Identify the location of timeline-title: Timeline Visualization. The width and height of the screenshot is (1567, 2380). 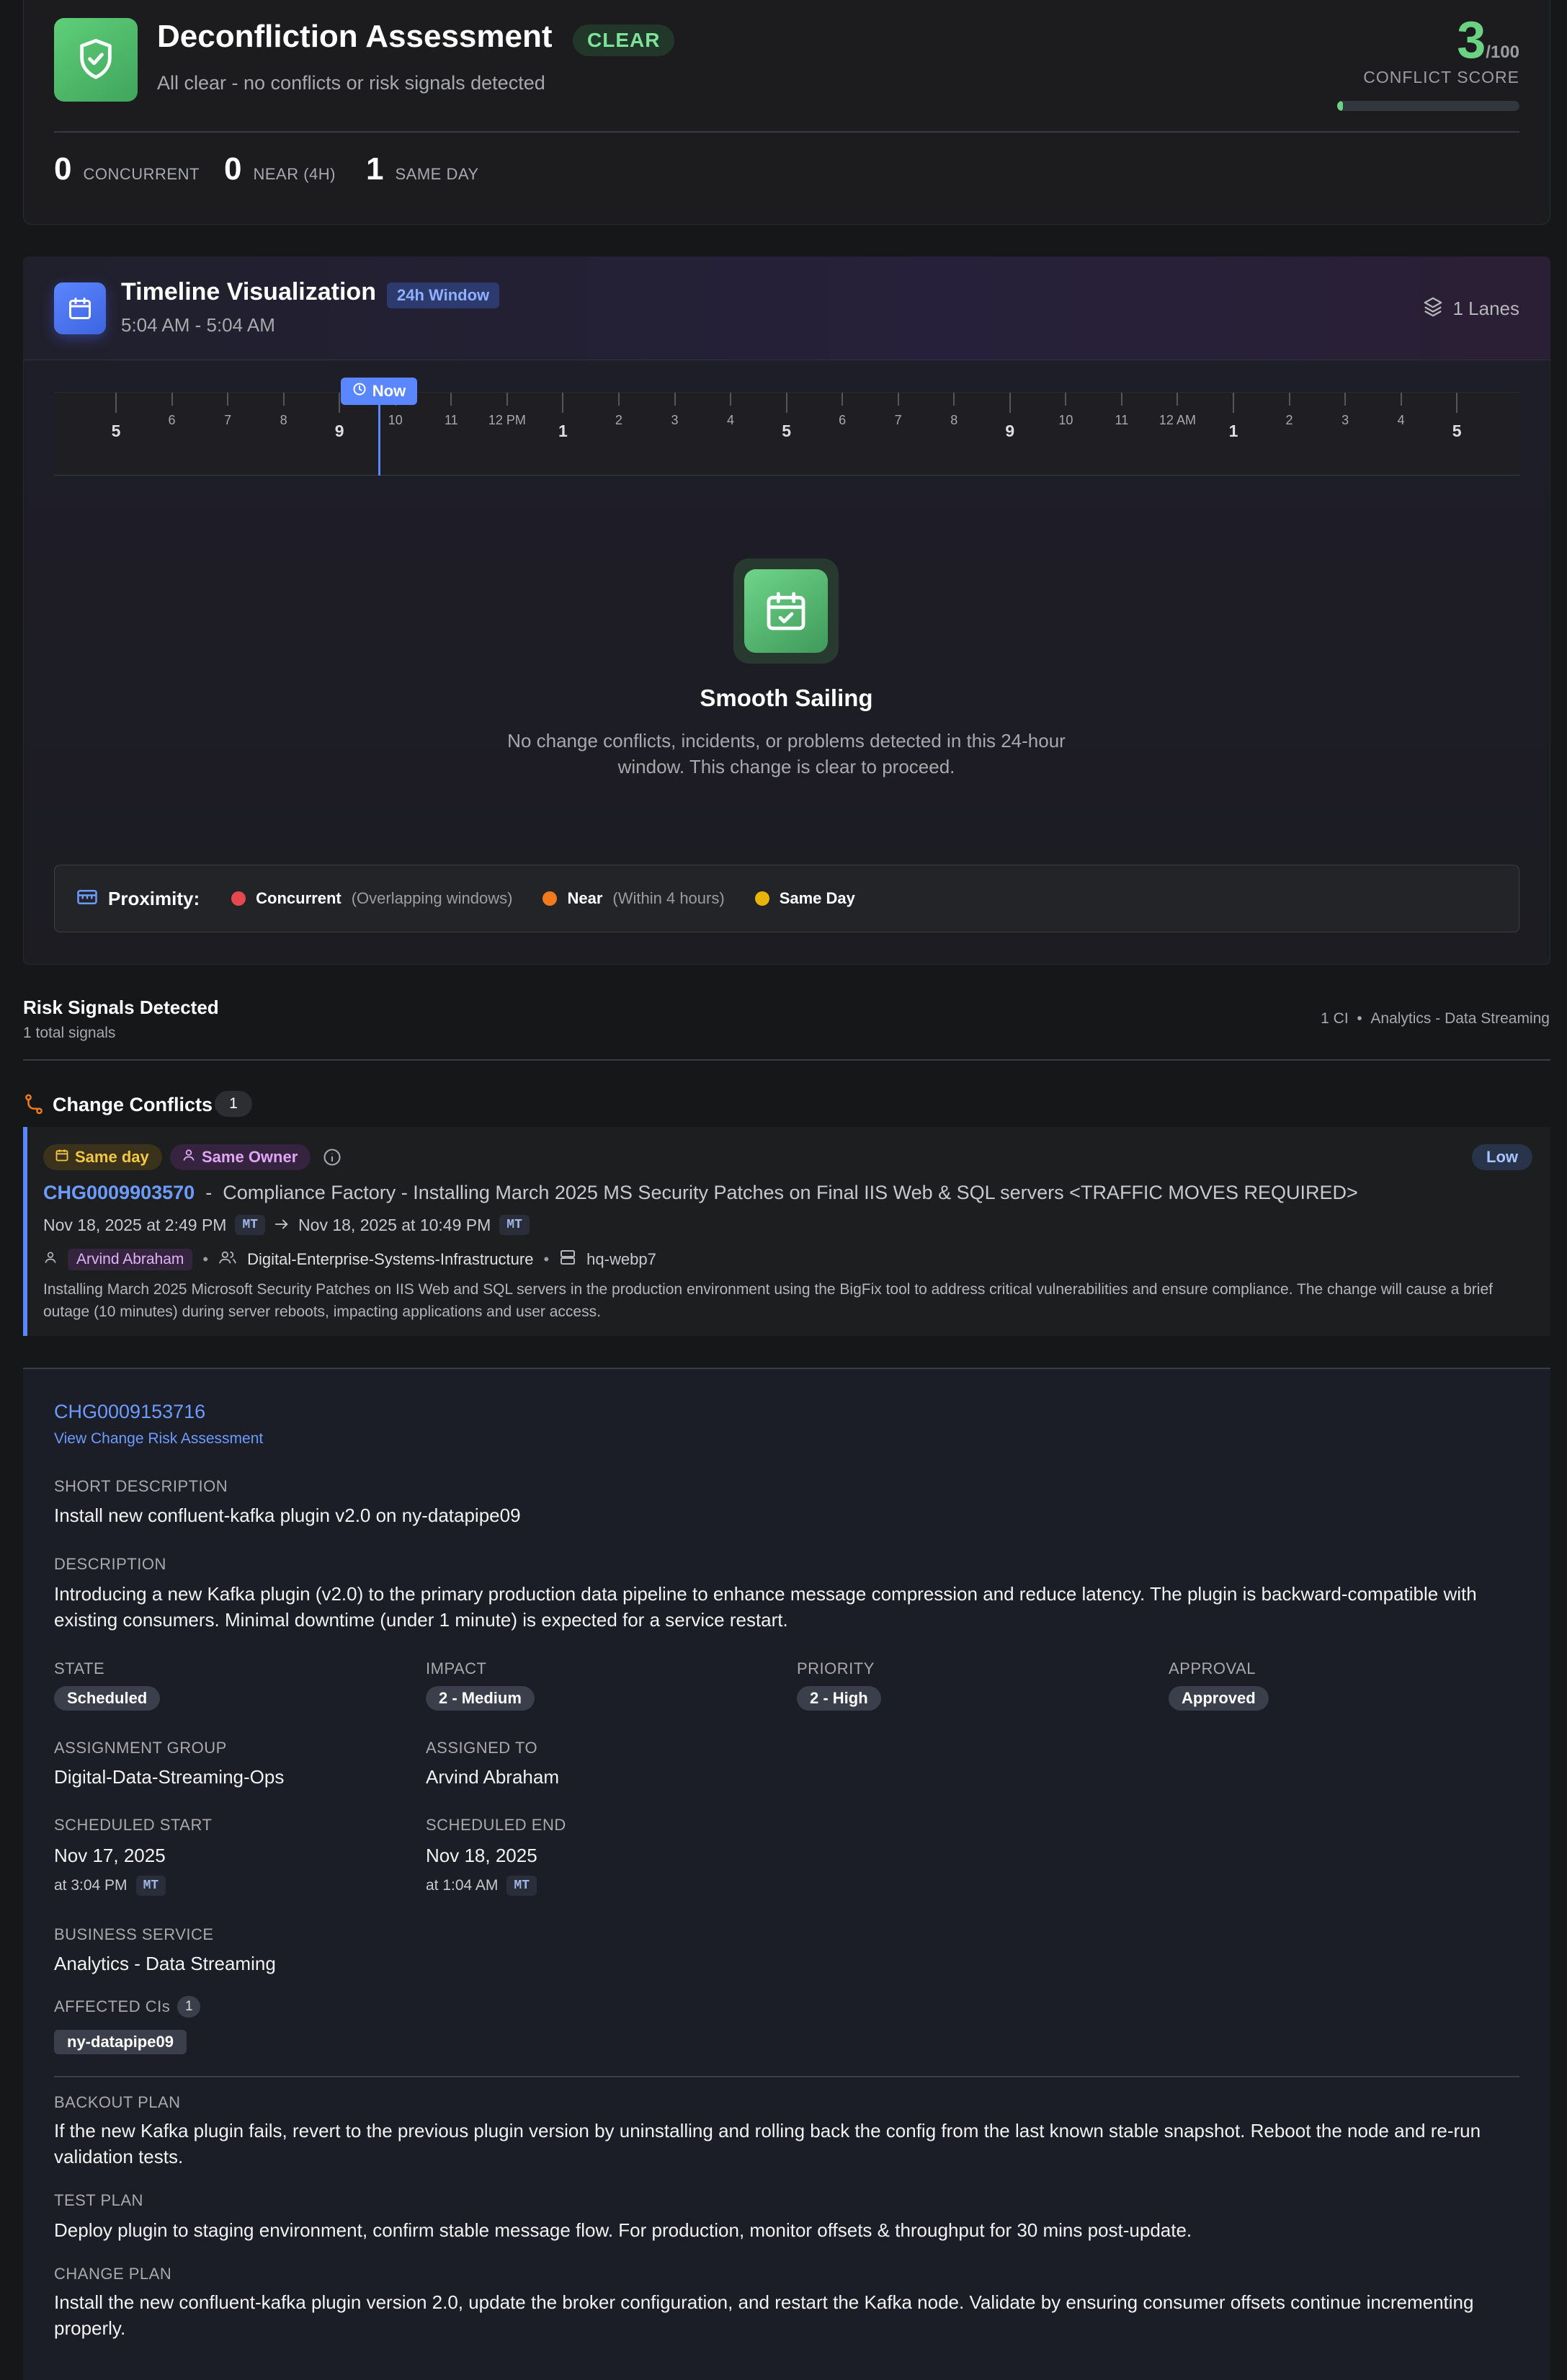
(248, 292).